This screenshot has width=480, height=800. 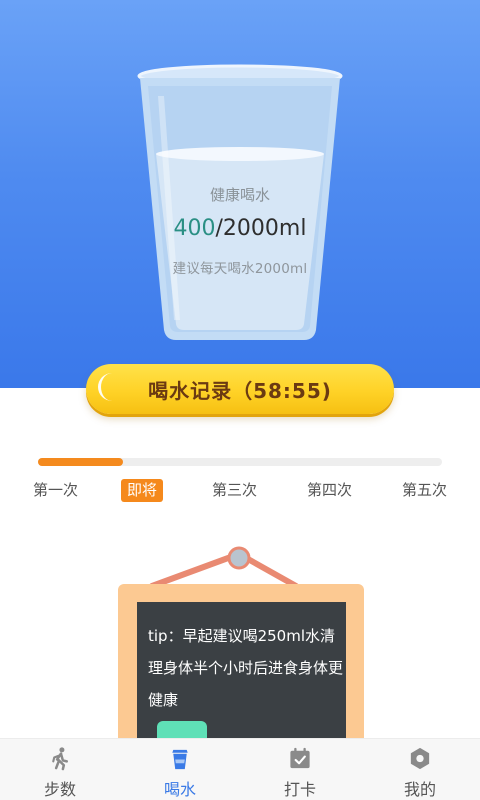 I want to click on tab-checkin-label: 打卡, so click(x=299, y=789).